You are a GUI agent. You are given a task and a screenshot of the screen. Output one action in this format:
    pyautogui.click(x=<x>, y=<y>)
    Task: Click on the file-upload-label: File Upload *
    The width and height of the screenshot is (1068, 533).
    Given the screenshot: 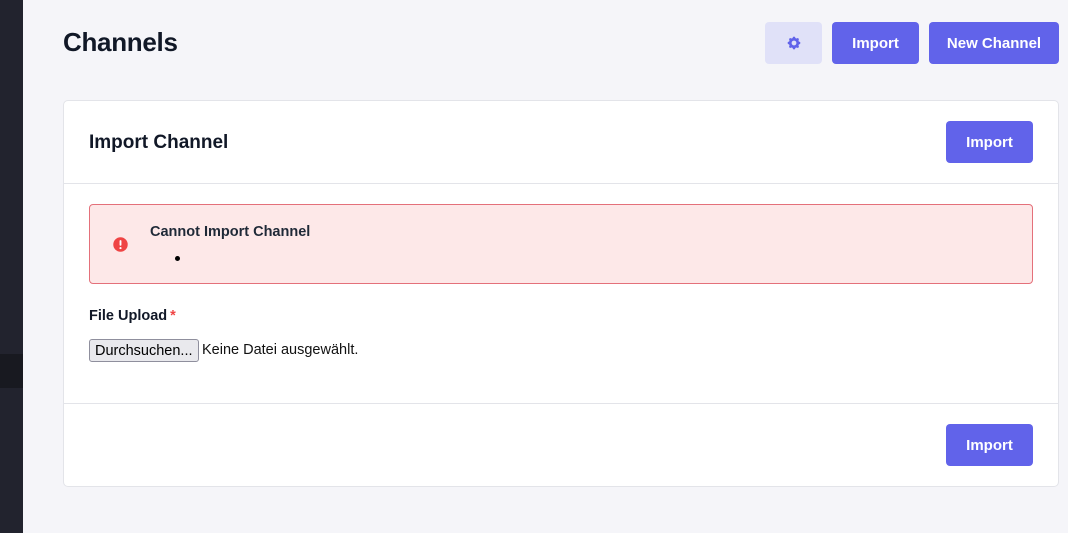 What is the action you would take?
    pyautogui.click(x=132, y=316)
    